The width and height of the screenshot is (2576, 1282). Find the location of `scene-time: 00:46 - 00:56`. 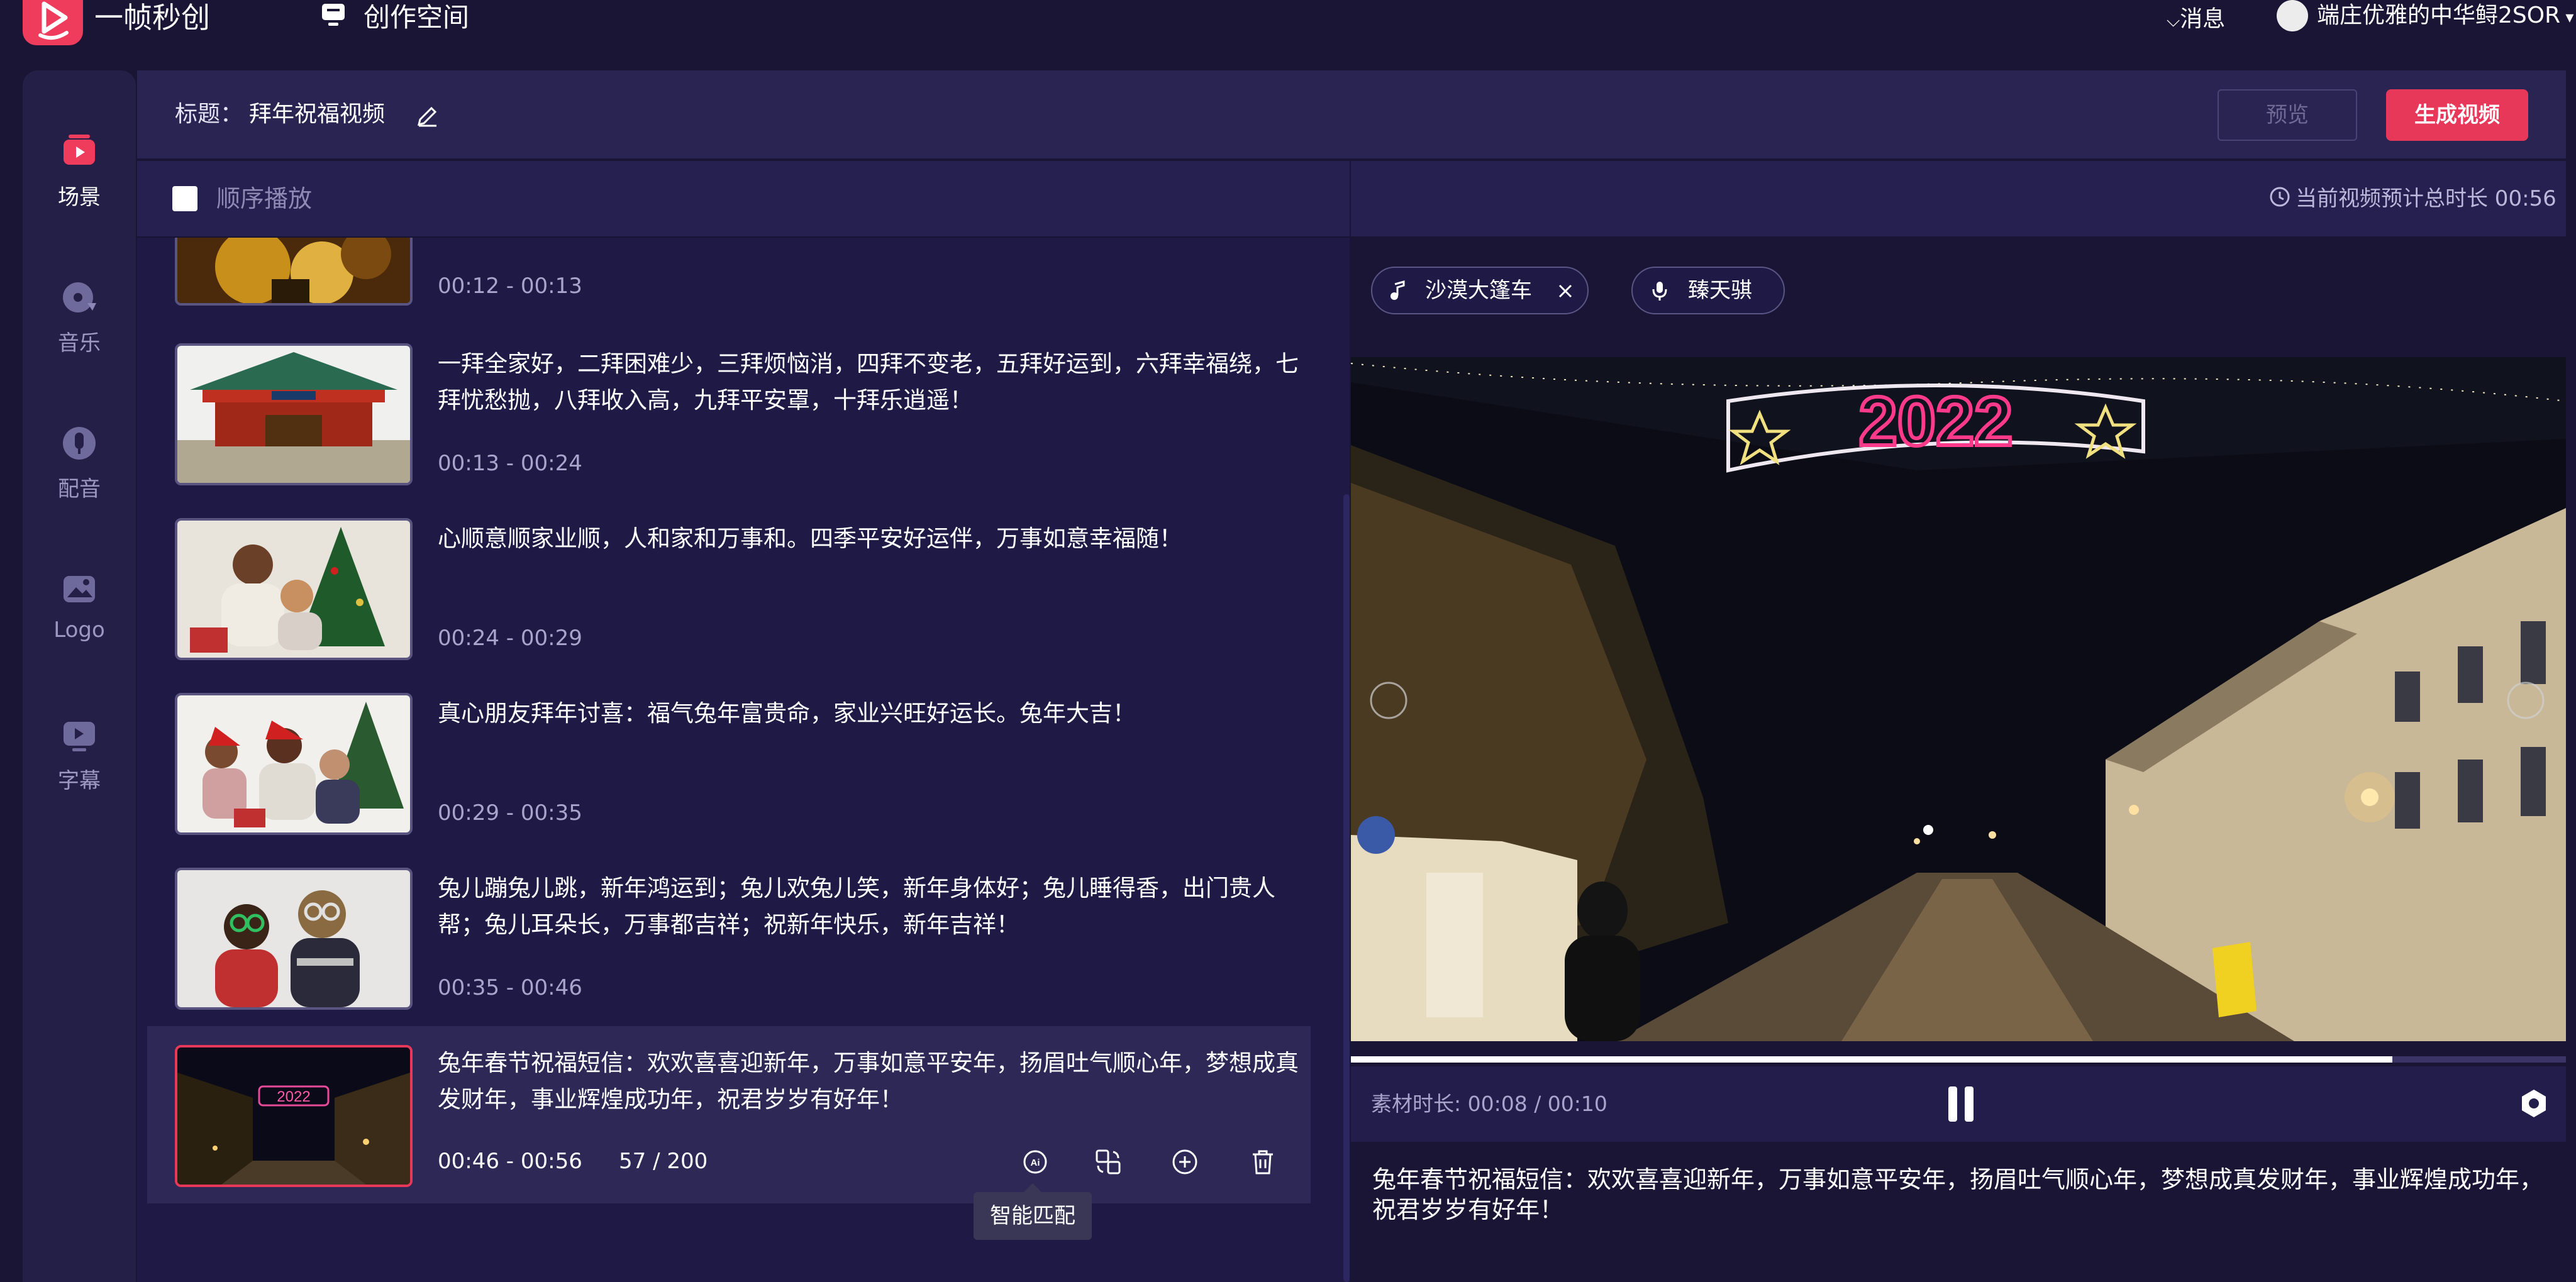

scene-time: 00:46 - 00:56 is located at coordinates (510, 1161).